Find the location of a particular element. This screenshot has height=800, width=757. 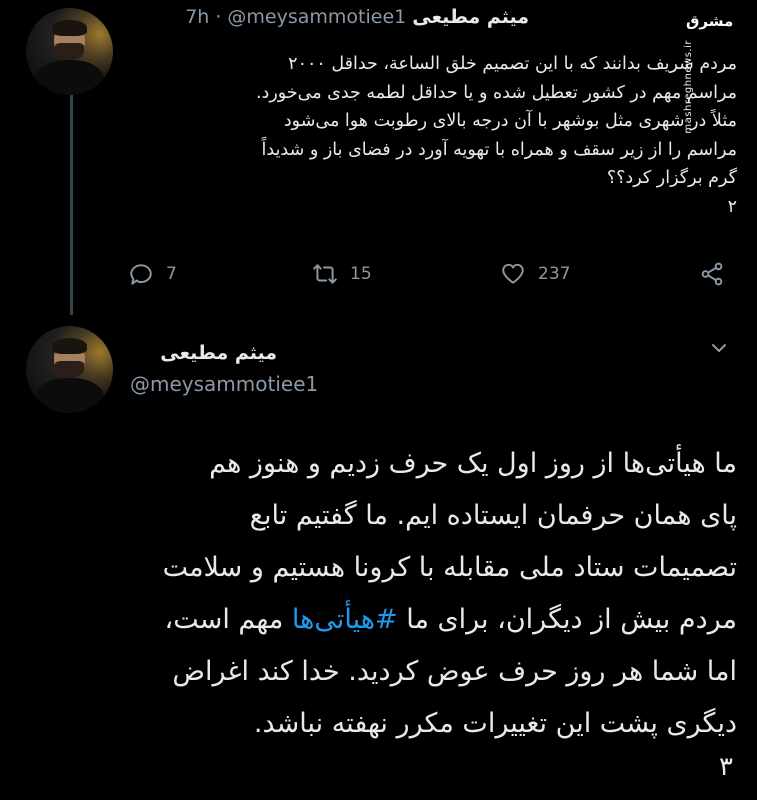

share-button is located at coordinates (712, 274).